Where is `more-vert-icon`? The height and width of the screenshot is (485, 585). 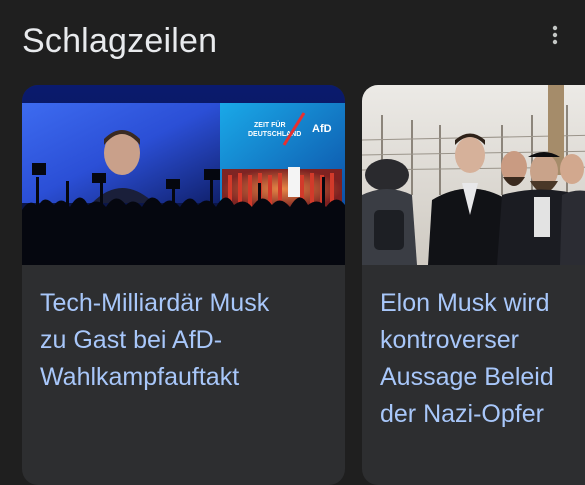 more-vert-icon is located at coordinates (555, 35).